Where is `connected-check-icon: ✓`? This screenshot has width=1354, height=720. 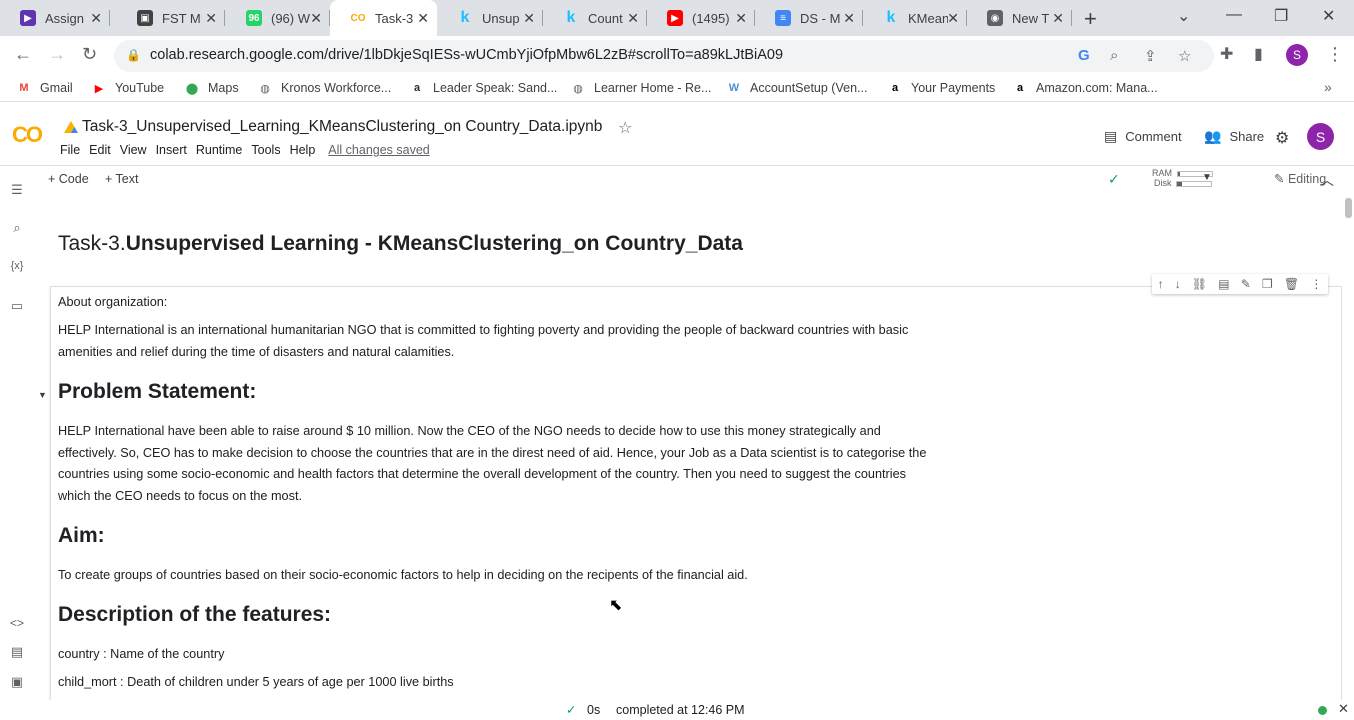 connected-check-icon: ✓ is located at coordinates (1114, 179).